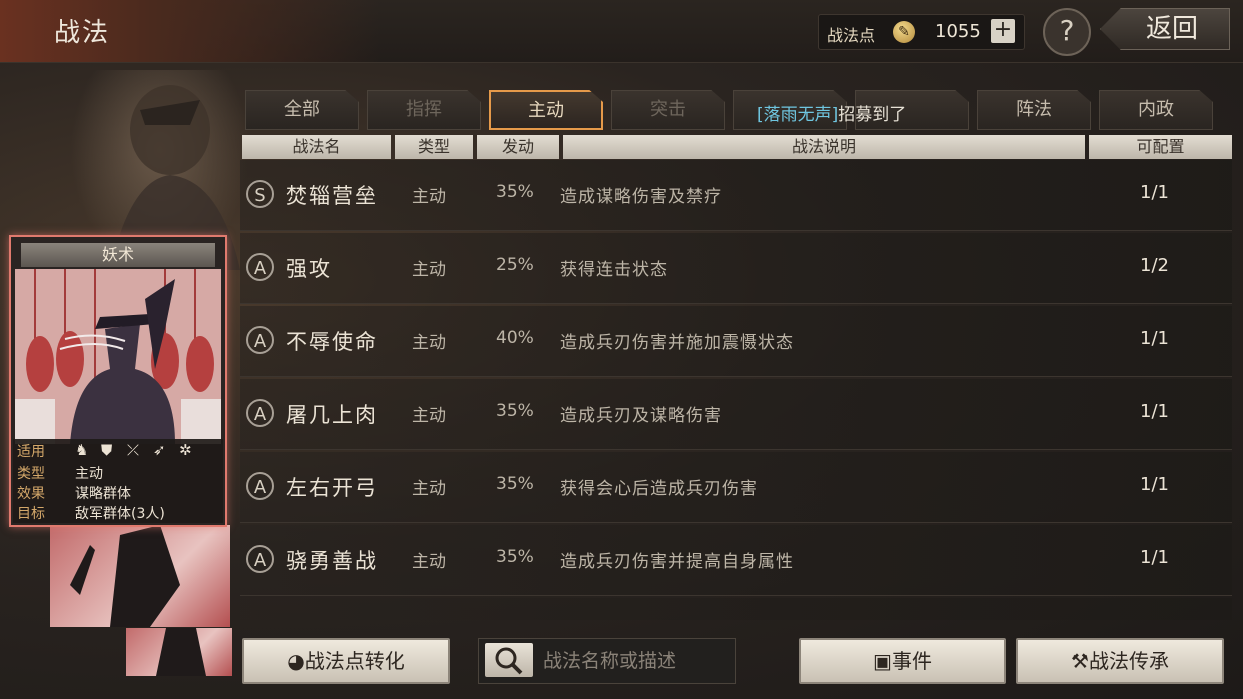 The width and height of the screenshot is (1243, 699). What do you see at coordinates (185, 450) in the screenshot?
I see `wheel-icon: ✲` at bounding box center [185, 450].